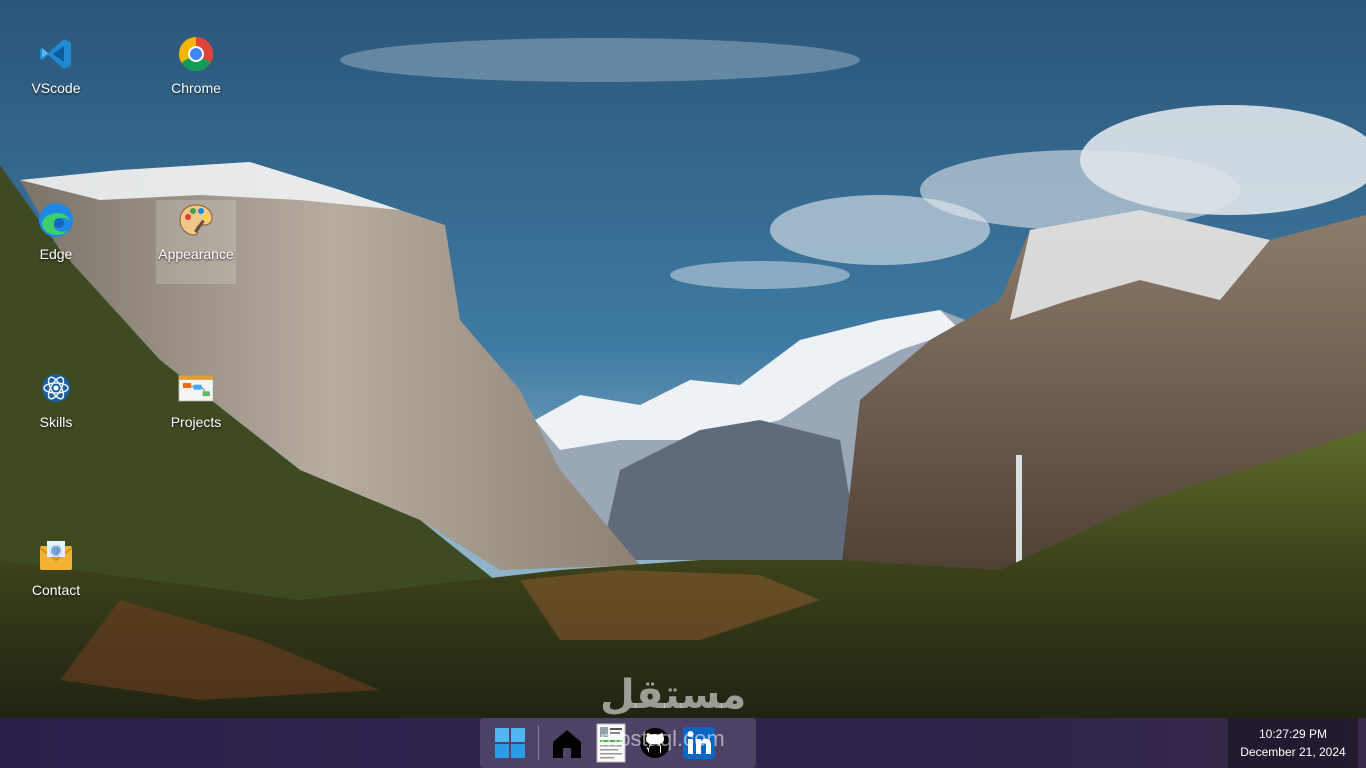 This screenshot has height=768, width=1366. Describe the element at coordinates (196, 220) in the screenshot. I see `palette-icon` at that location.